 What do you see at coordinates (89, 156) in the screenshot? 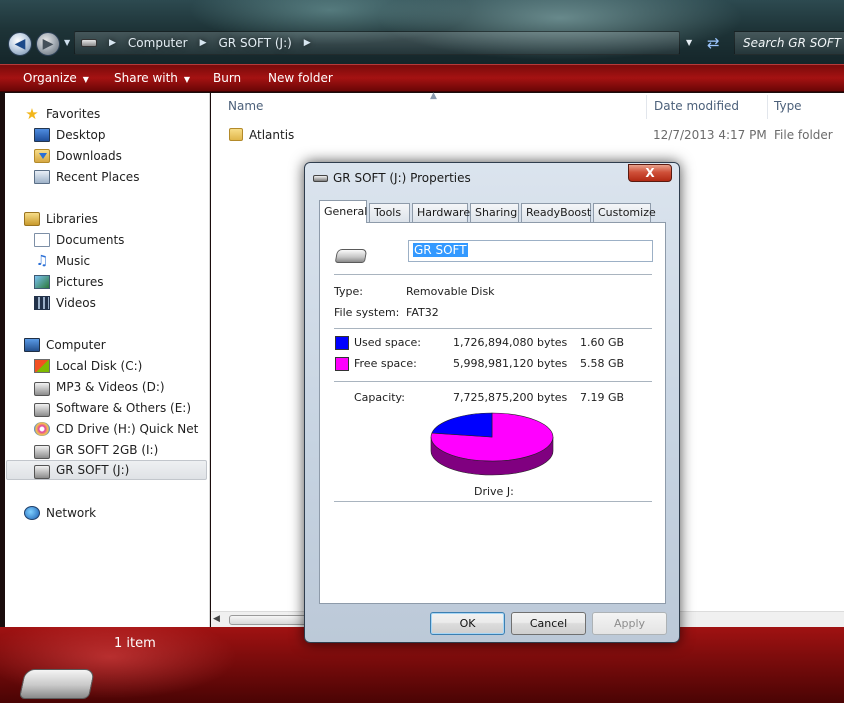
I see `nav-item-label: Downloads` at bounding box center [89, 156].